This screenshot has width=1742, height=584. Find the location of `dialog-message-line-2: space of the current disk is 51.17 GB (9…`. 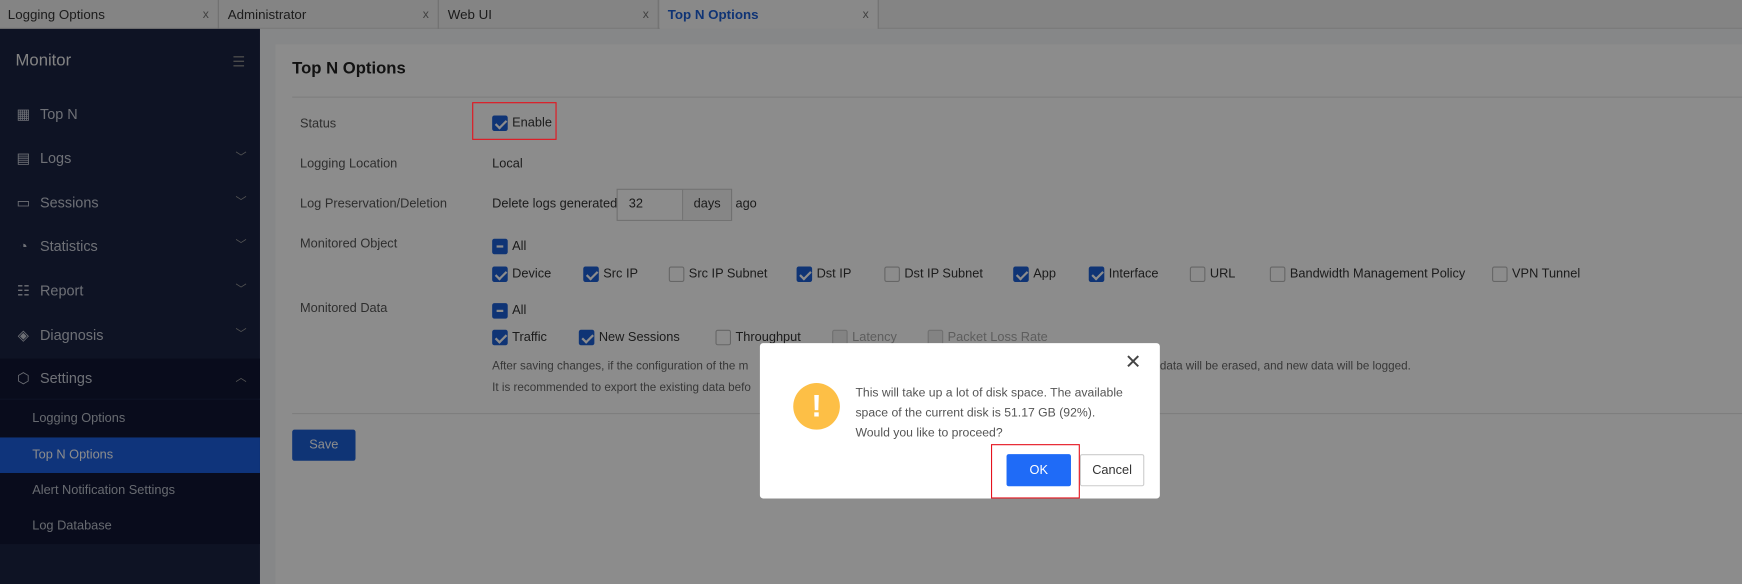

dialog-message-line-2: space of the current disk is 51.17 GB (9… is located at coordinates (975, 413).